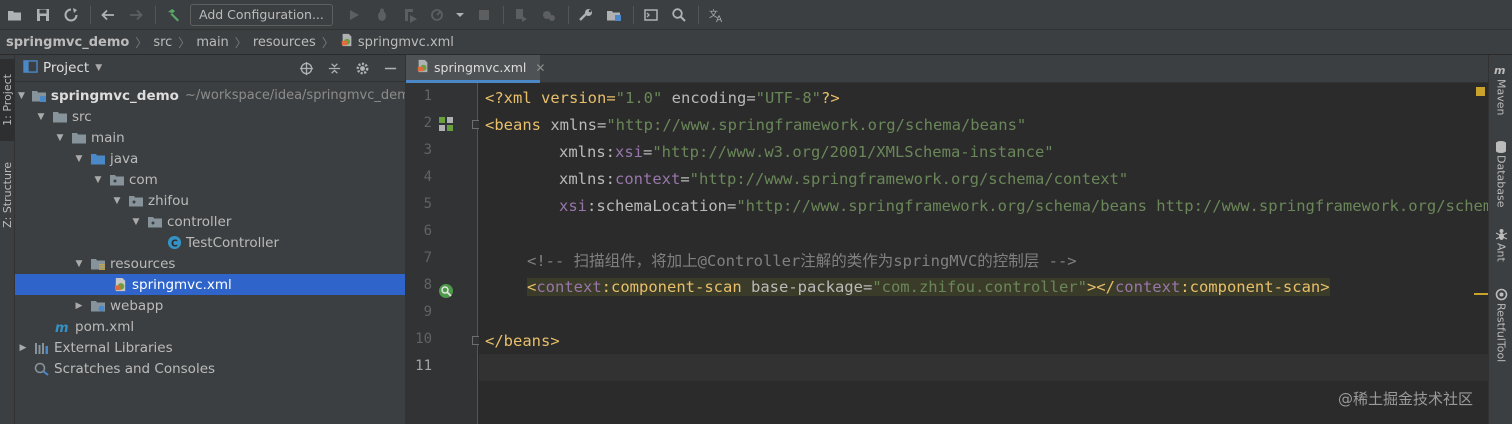 This screenshot has height=424, width=1512. Describe the element at coordinates (210, 284) in the screenshot. I see `tree-item-springmvc-xml: springmvc.xml` at that location.